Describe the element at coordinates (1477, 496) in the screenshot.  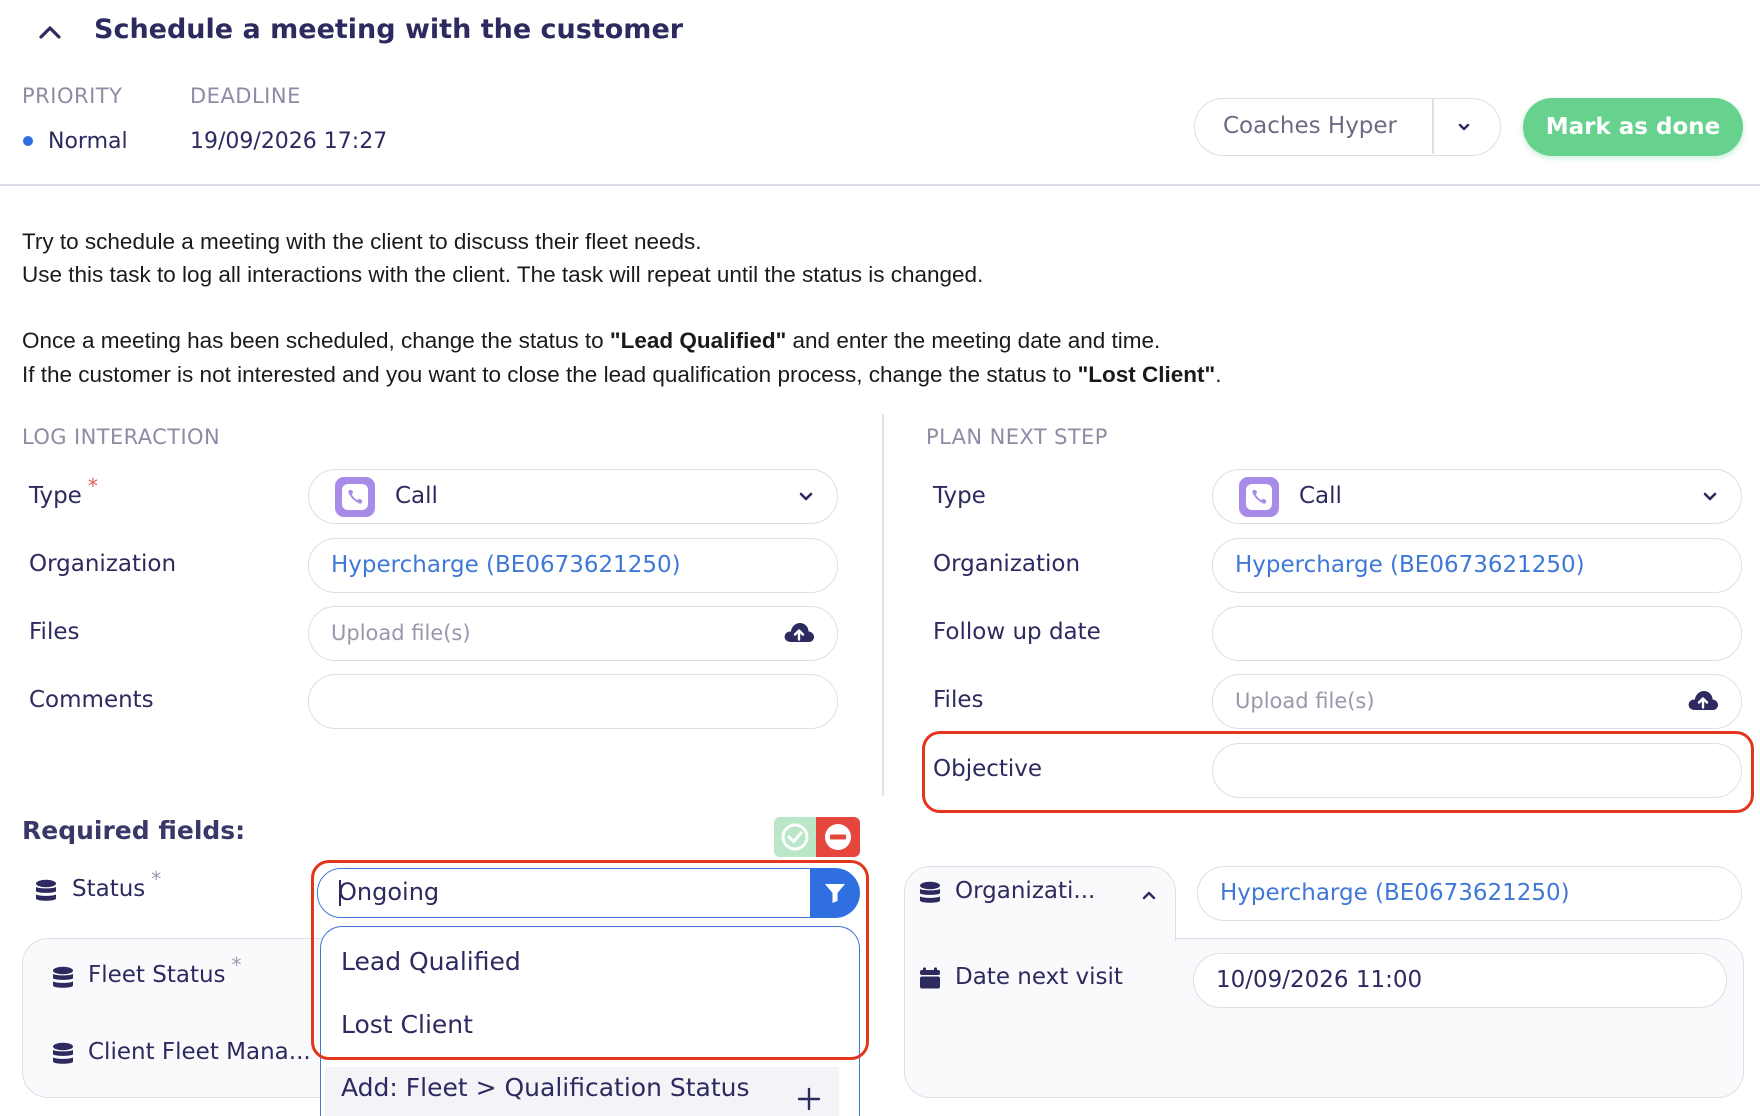
I see `plan-type-select: Call` at that location.